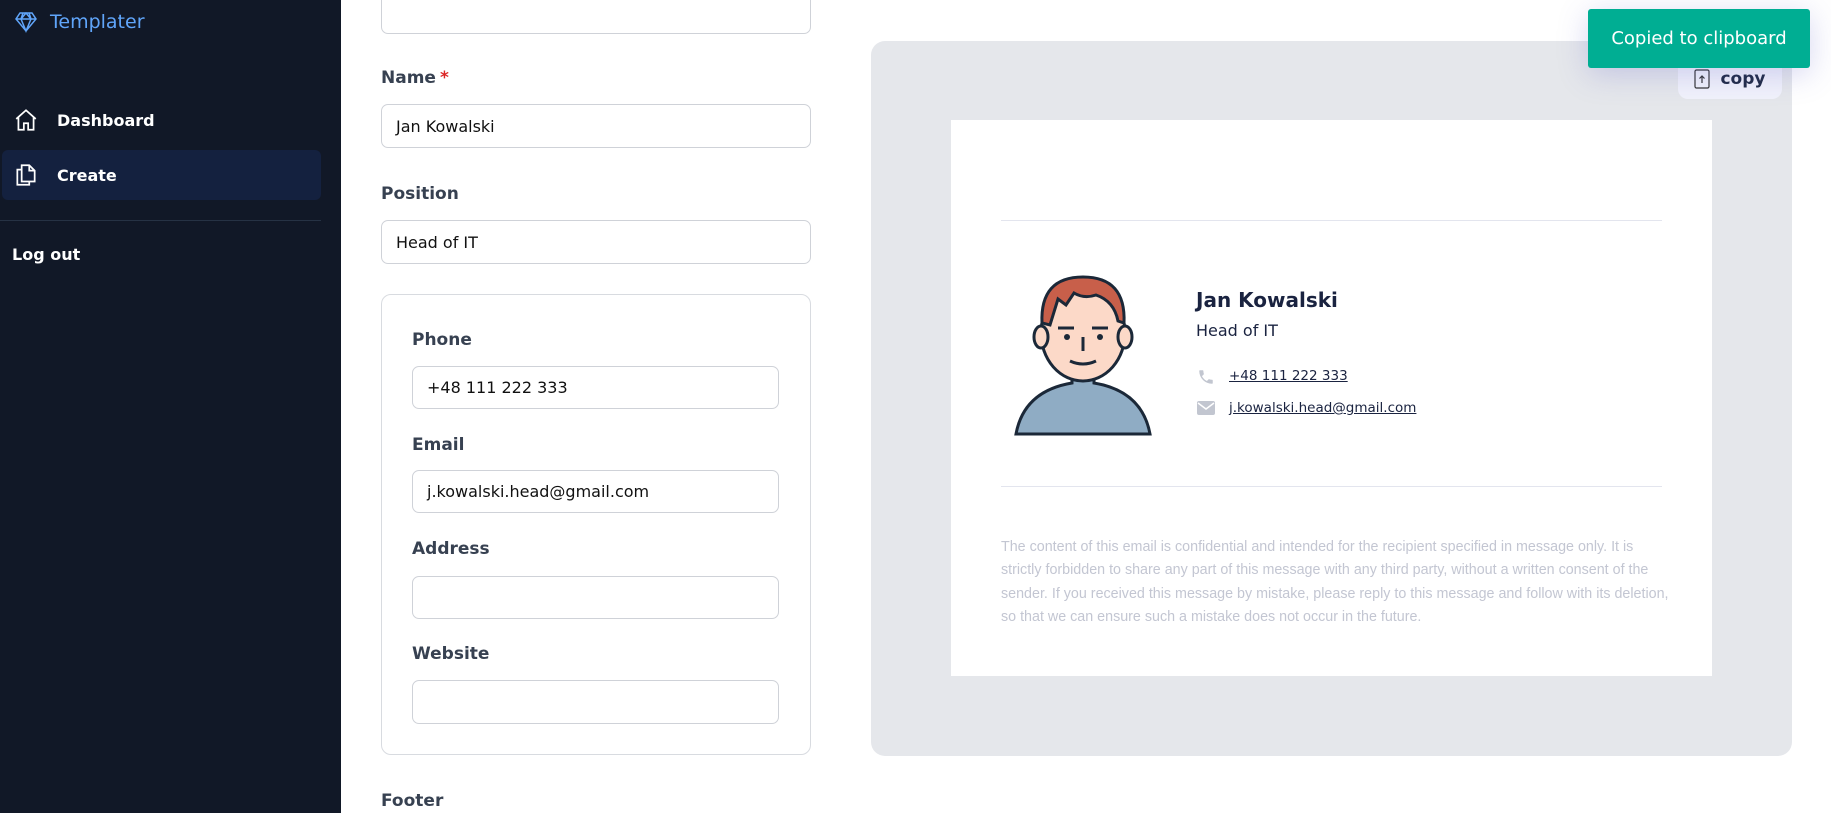  What do you see at coordinates (1699, 38) in the screenshot?
I see `toast-notification: Copied to clipboard` at bounding box center [1699, 38].